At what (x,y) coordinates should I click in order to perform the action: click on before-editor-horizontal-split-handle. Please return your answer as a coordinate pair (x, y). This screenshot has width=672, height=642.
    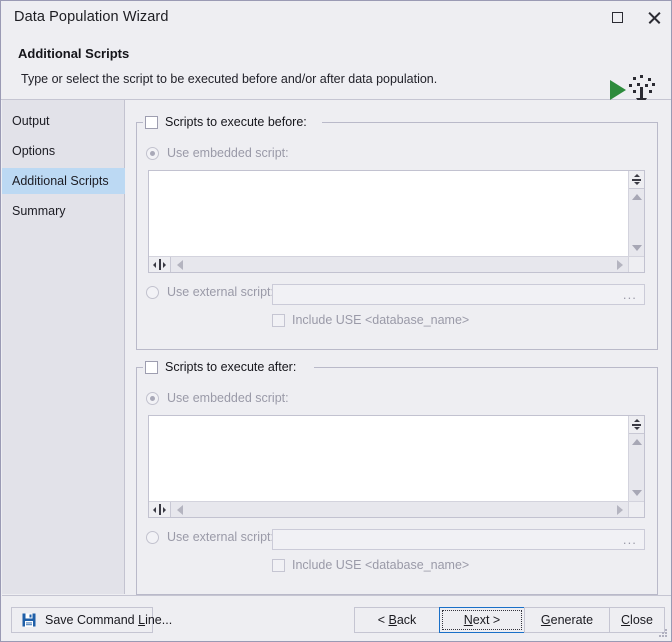
    Looking at the image, I should click on (160, 264).